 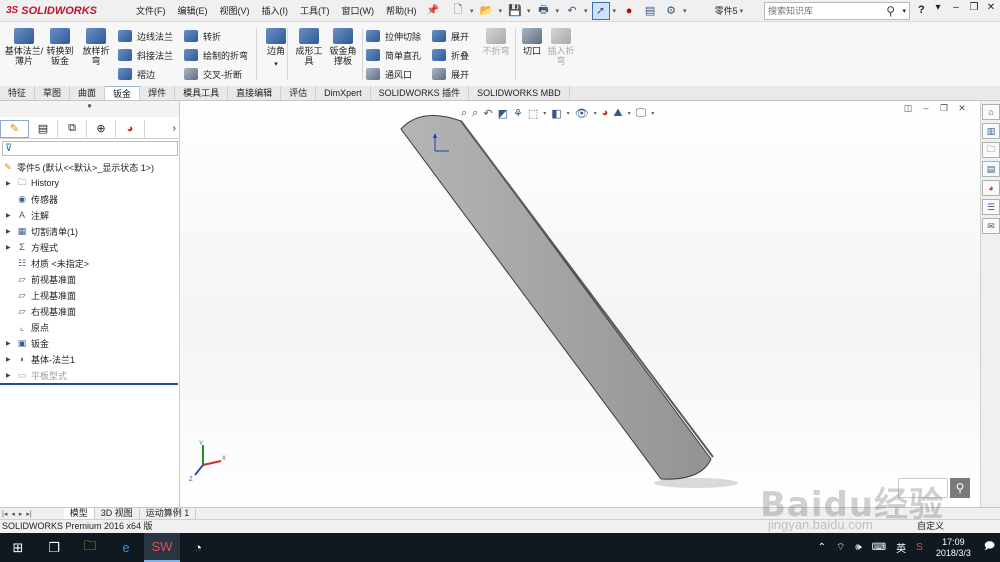 I want to click on tree-item-right-plane: ▱ 右视基准面, so click(x=90, y=311).